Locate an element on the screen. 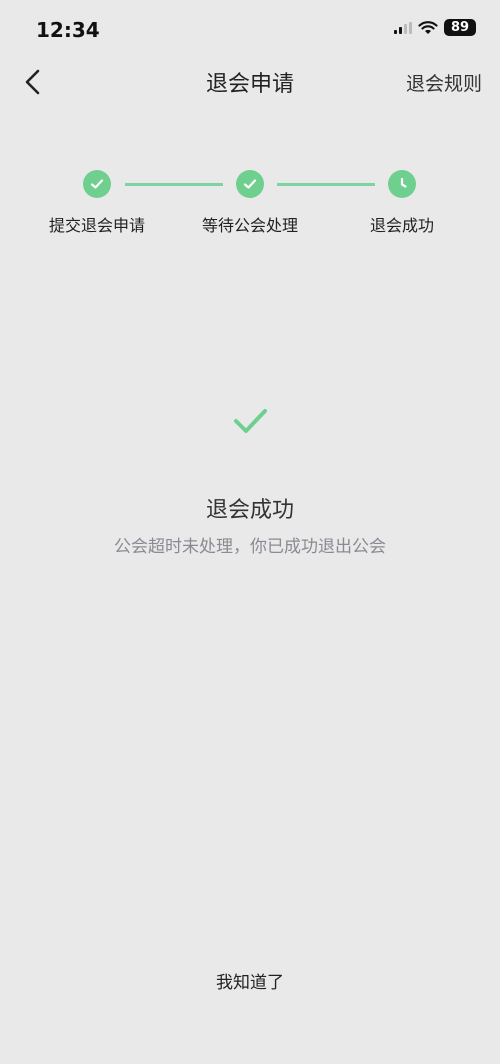 Image resolution: width=500 pixels, height=1064 pixels. step-submit-application: 提交退会申请 is located at coordinates (97, 203).